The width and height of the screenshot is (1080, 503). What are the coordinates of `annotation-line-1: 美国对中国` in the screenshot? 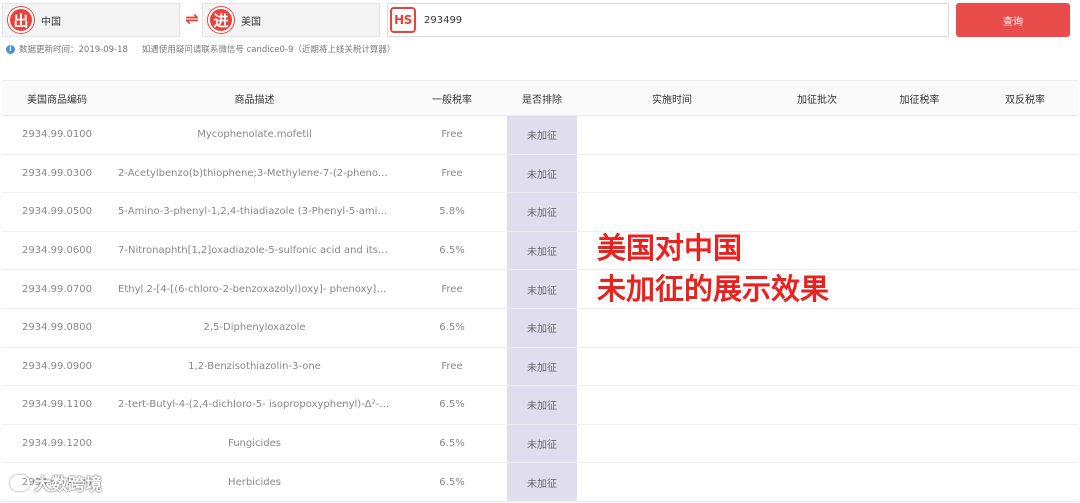 It's located at (670, 248).